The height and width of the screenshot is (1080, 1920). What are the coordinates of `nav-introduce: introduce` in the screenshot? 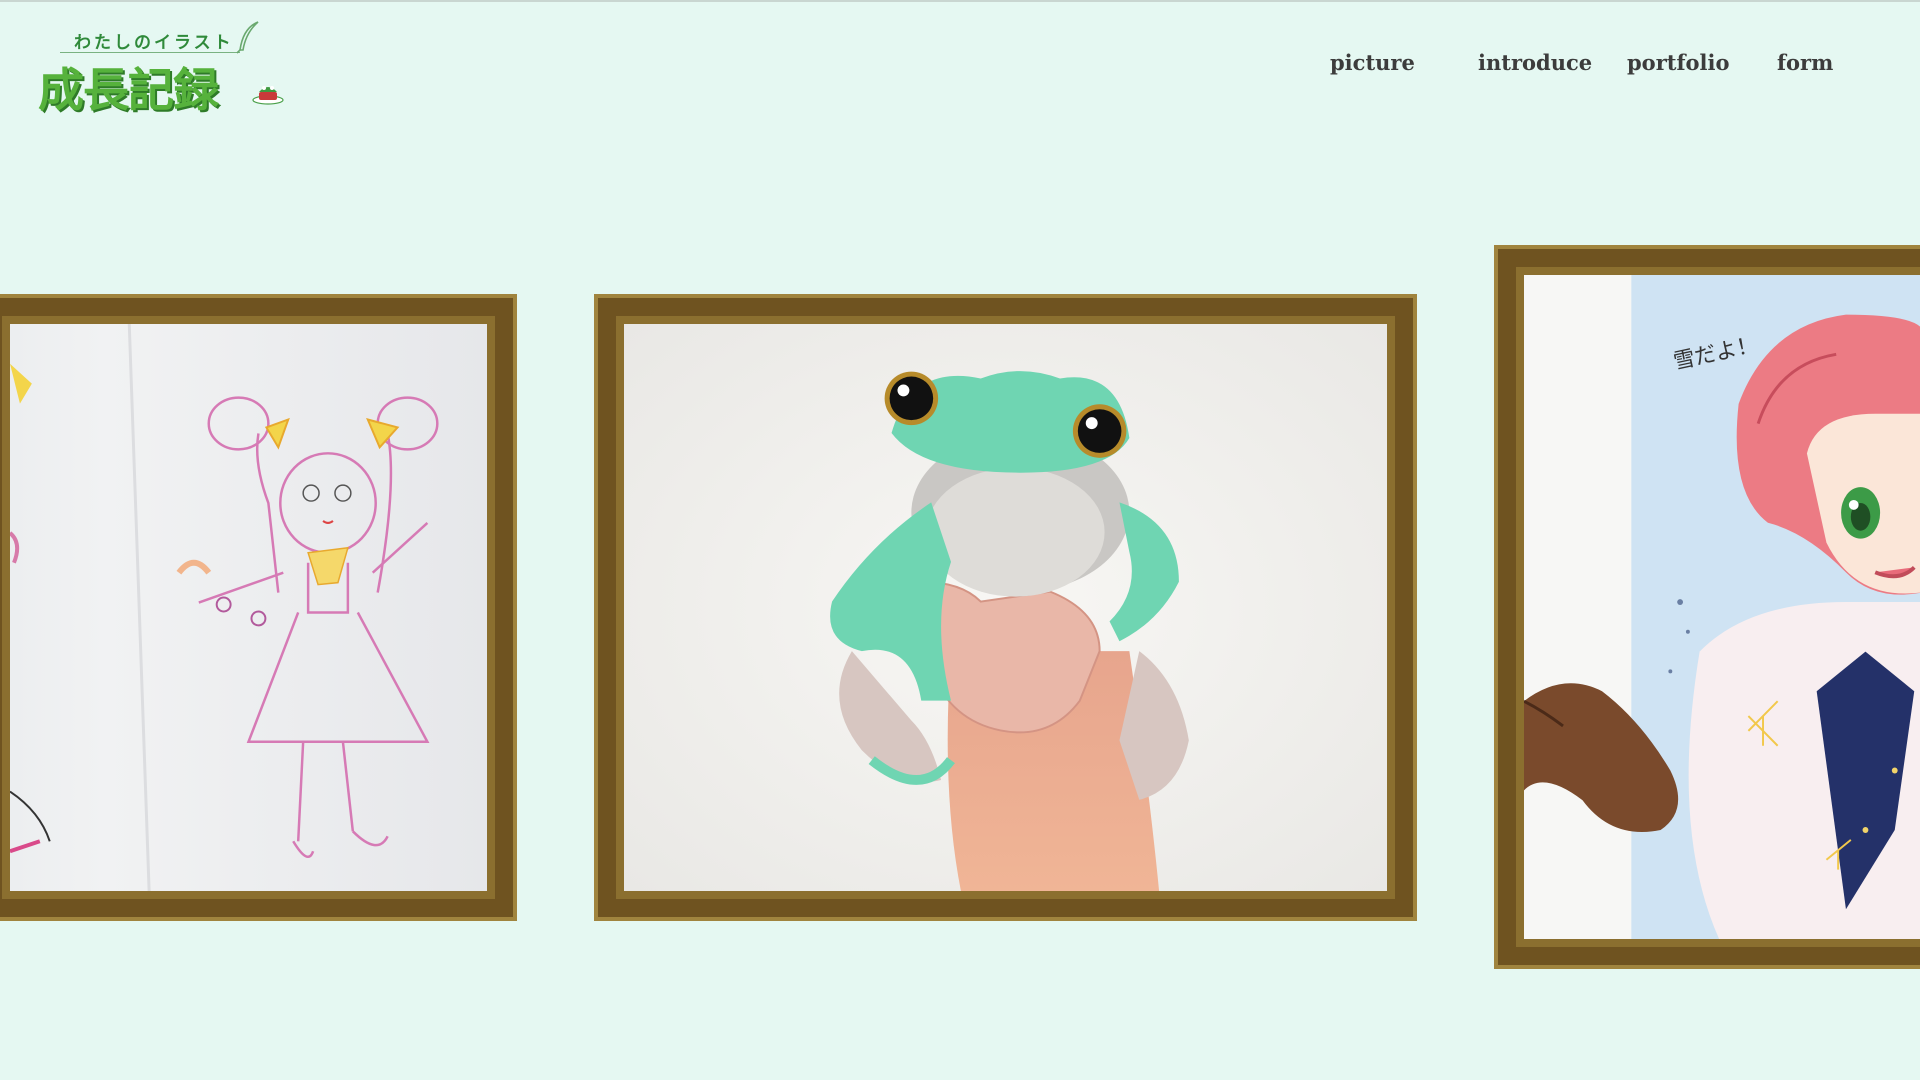 It's located at (1535, 62).